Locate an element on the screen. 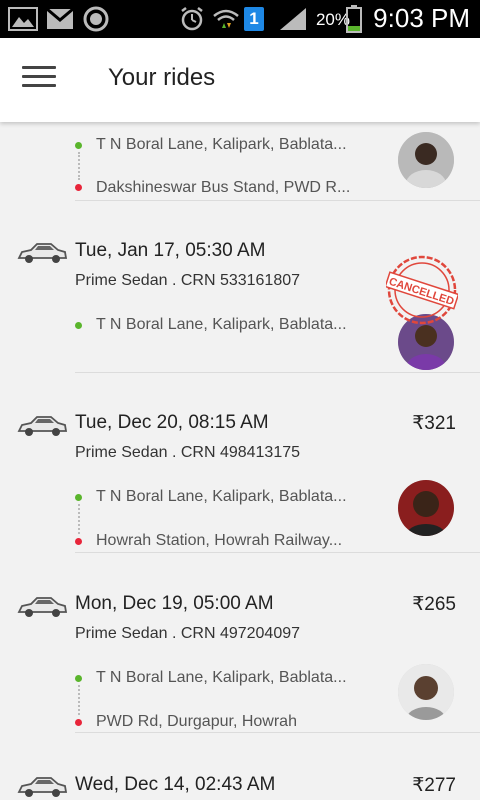  ride-fare: ₹265 is located at coordinates (434, 604).